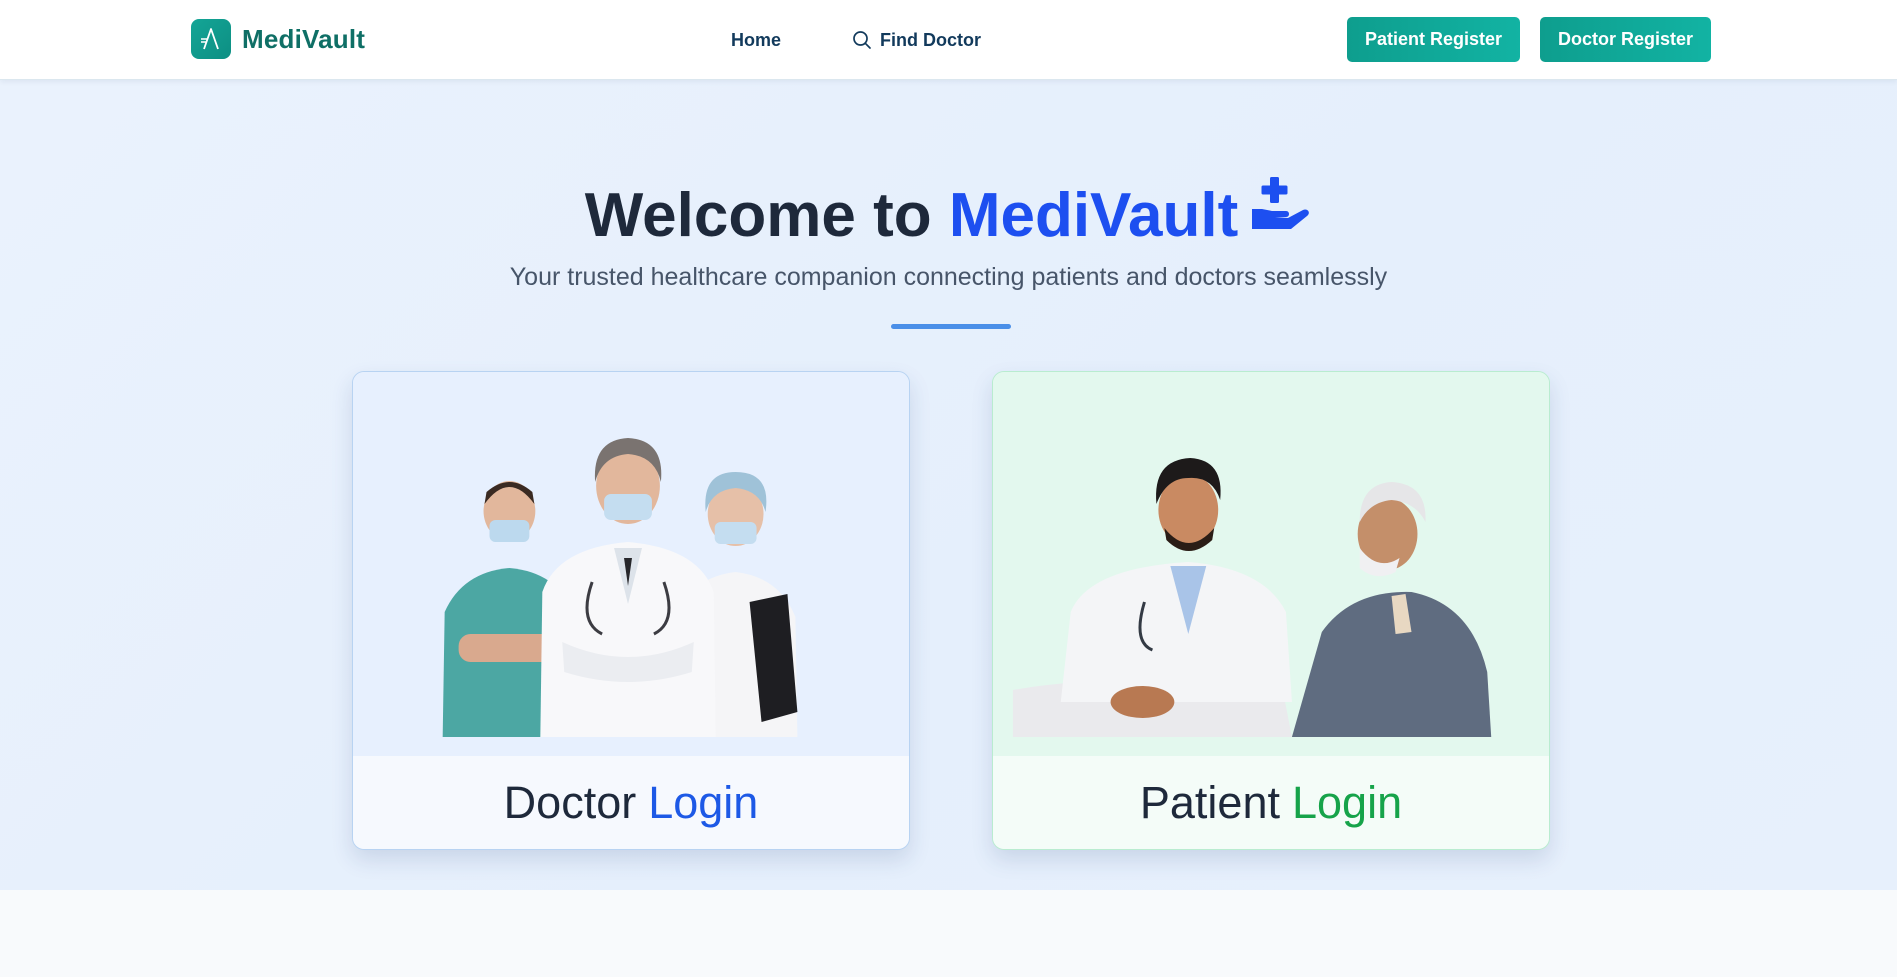 The height and width of the screenshot is (977, 1897). What do you see at coordinates (930, 39) in the screenshot?
I see `nav-link-find-doctor-label: Find Doctor` at bounding box center [930, 39].